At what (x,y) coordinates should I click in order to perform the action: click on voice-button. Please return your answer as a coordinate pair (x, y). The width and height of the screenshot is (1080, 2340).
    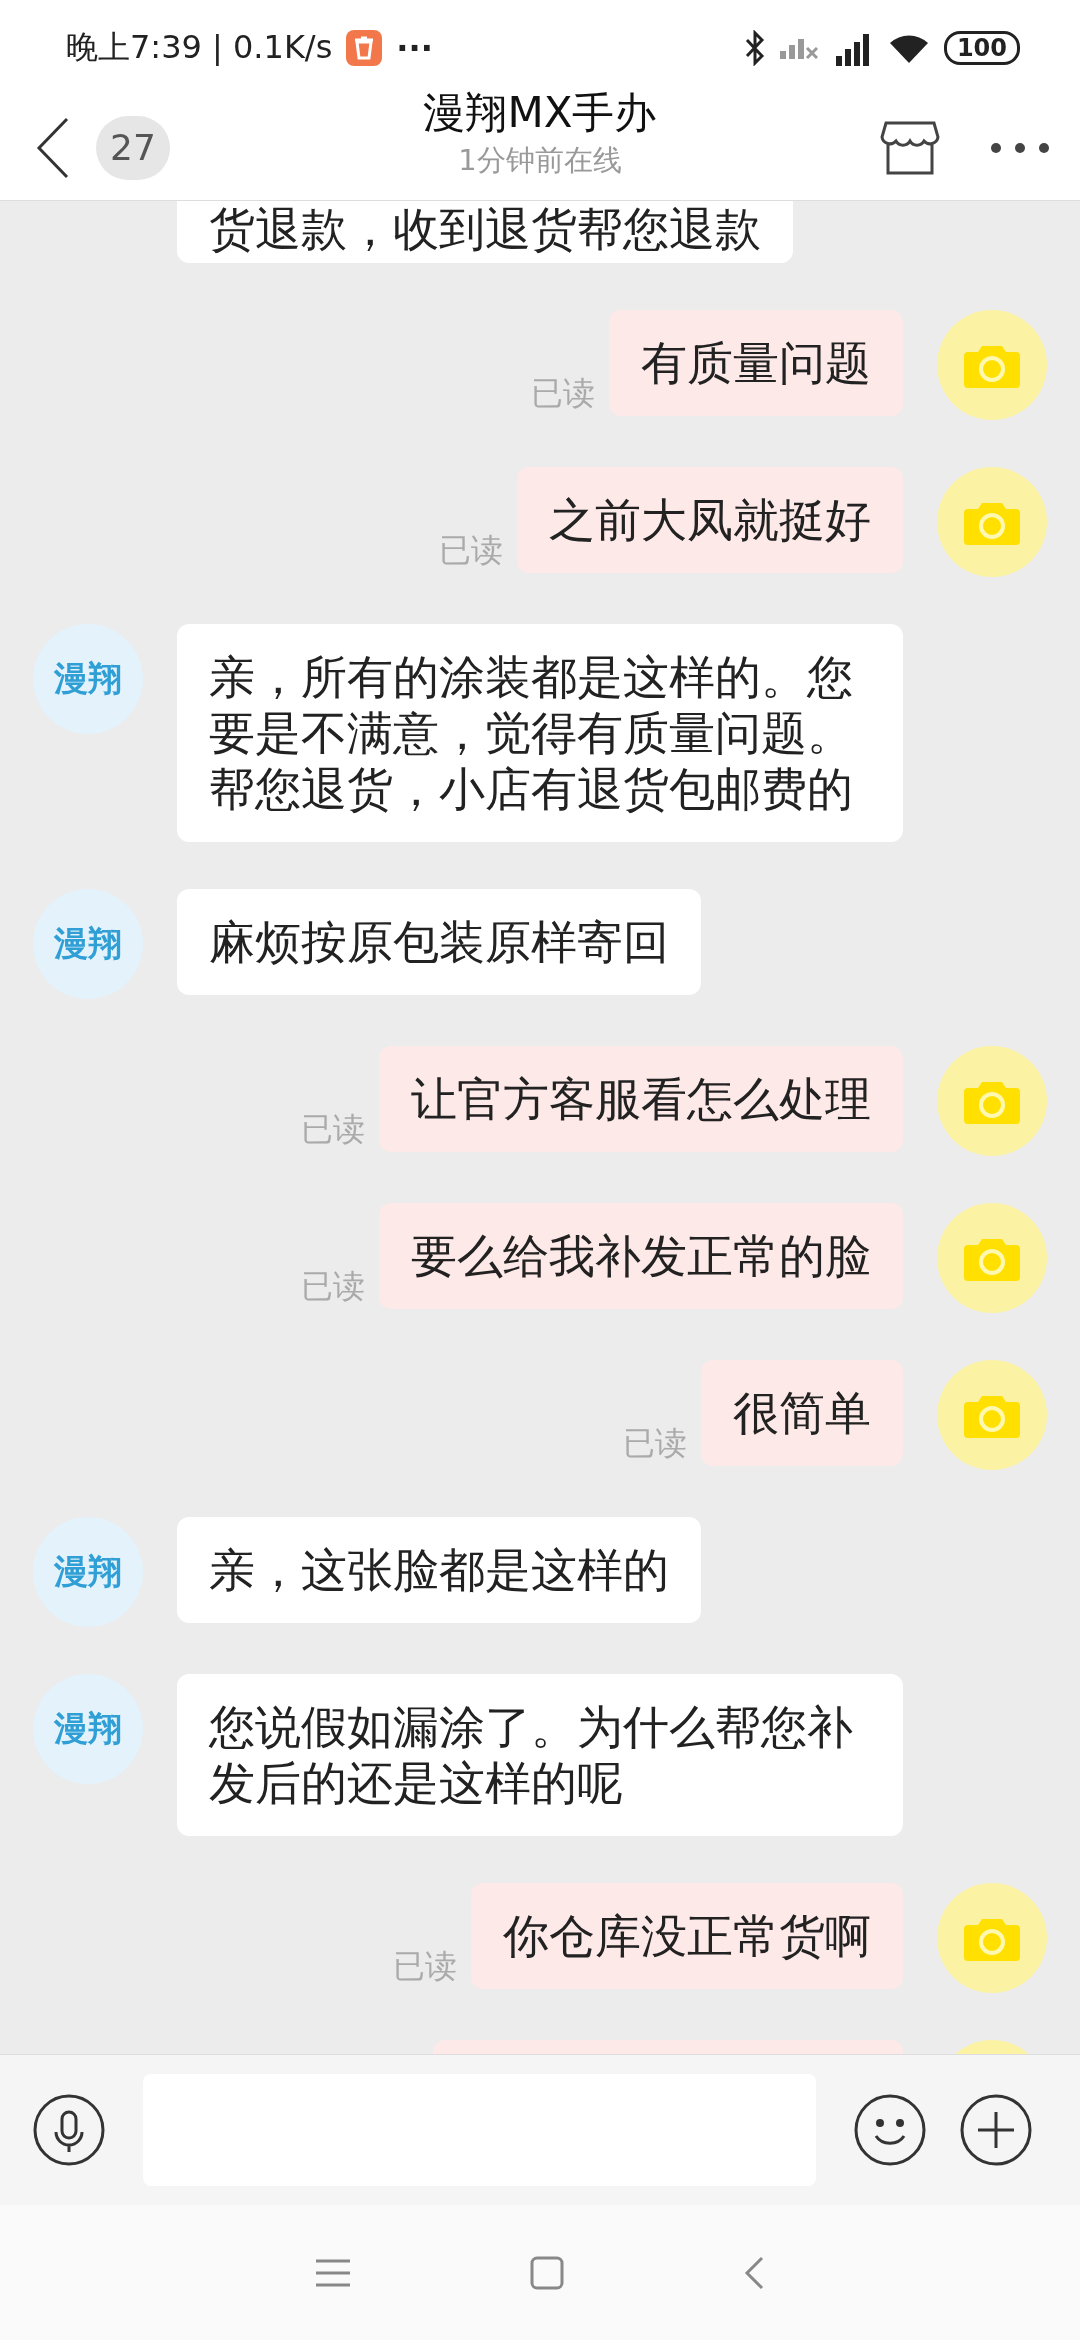
    Looking at the image, I should click on (69, 2130).